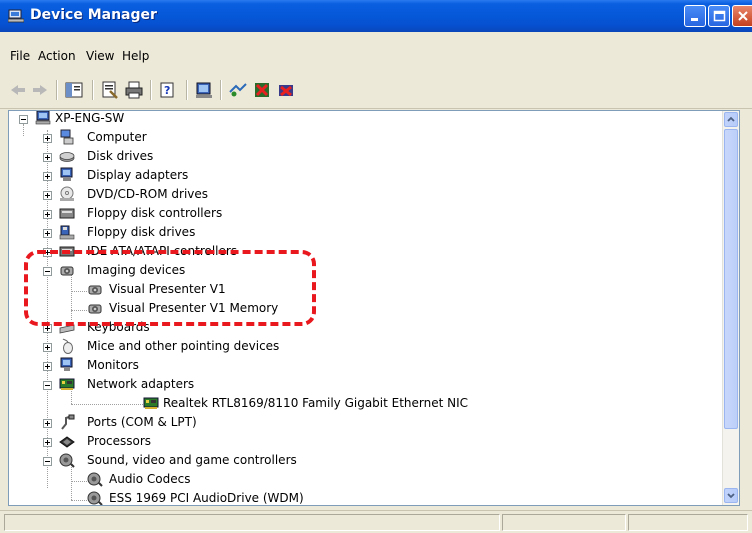 The height and width of the screenshot is (533, 752). What do you see at coordinates (47, 195) in the screenshot?
I see `expand-dvd-cdrom-drives-expander` at bounding box center [47, 195].